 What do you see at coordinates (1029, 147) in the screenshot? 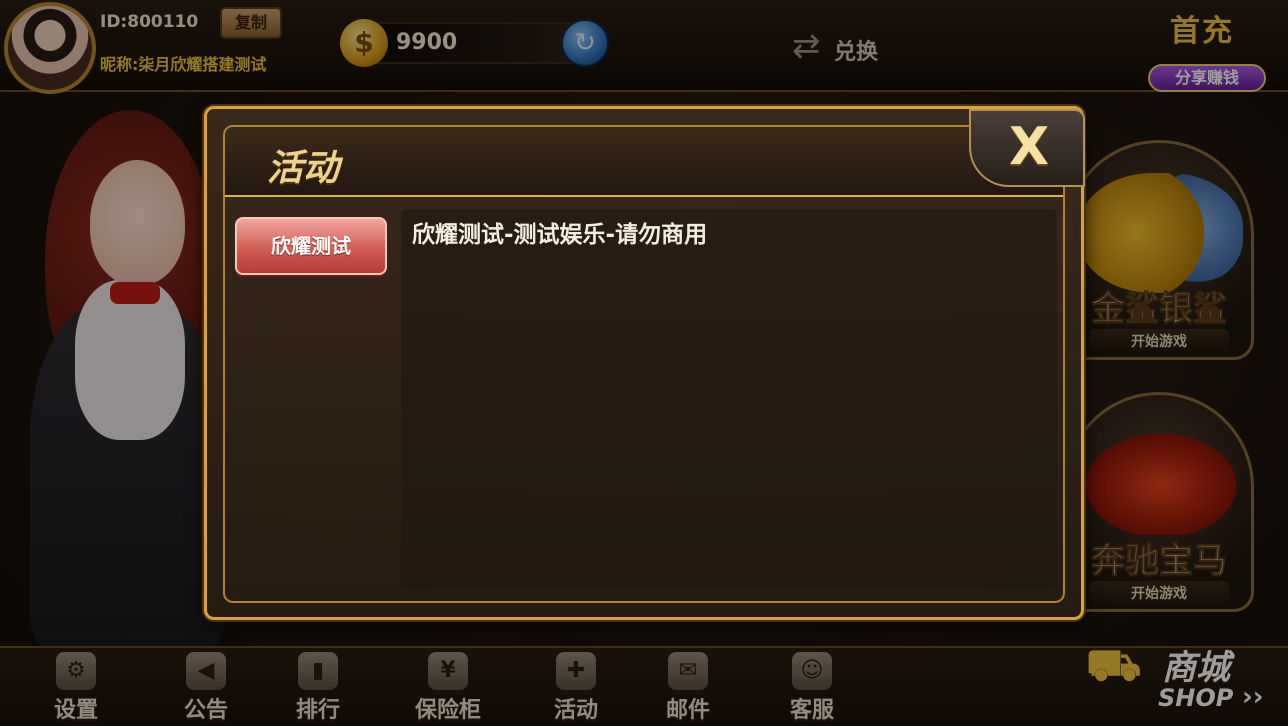
I see `close-icon: X` at bounding box center [1029, 147].